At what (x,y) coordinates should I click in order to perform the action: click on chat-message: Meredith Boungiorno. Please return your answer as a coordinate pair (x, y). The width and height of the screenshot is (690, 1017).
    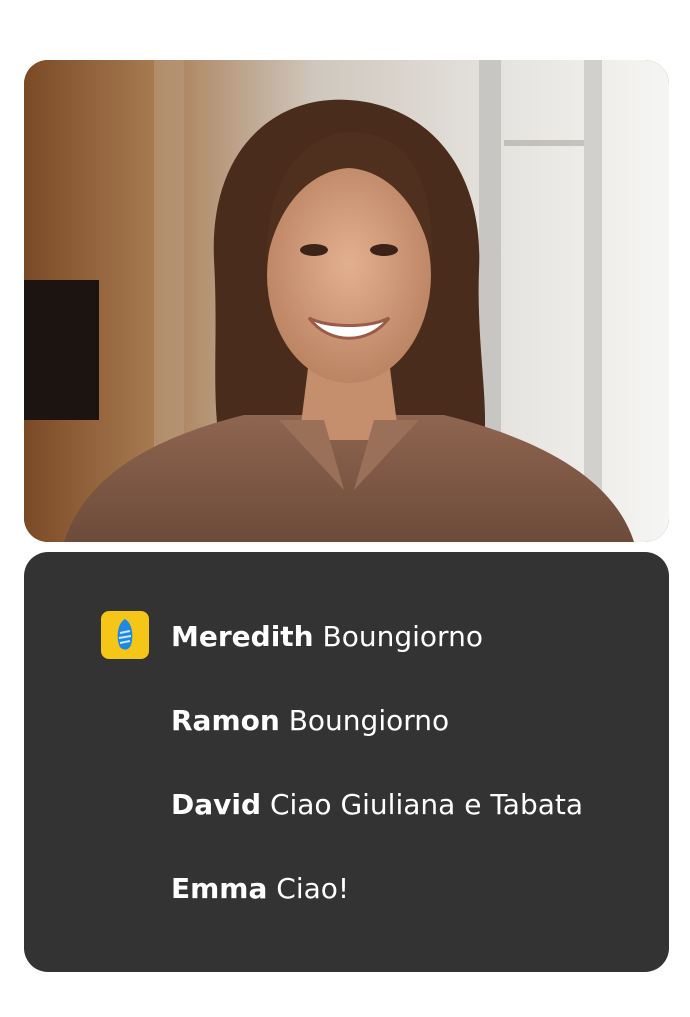
    Looking at the image, I should click on (327, 637).